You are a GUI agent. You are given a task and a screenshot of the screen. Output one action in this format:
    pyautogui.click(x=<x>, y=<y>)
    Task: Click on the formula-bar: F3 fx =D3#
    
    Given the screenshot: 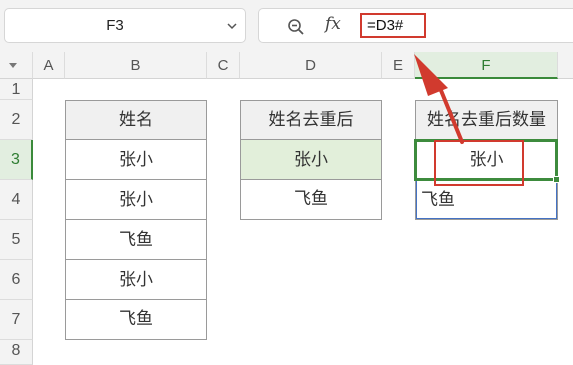 What is the action you would take?
    pyautogui.click(x=286, y=26)
    